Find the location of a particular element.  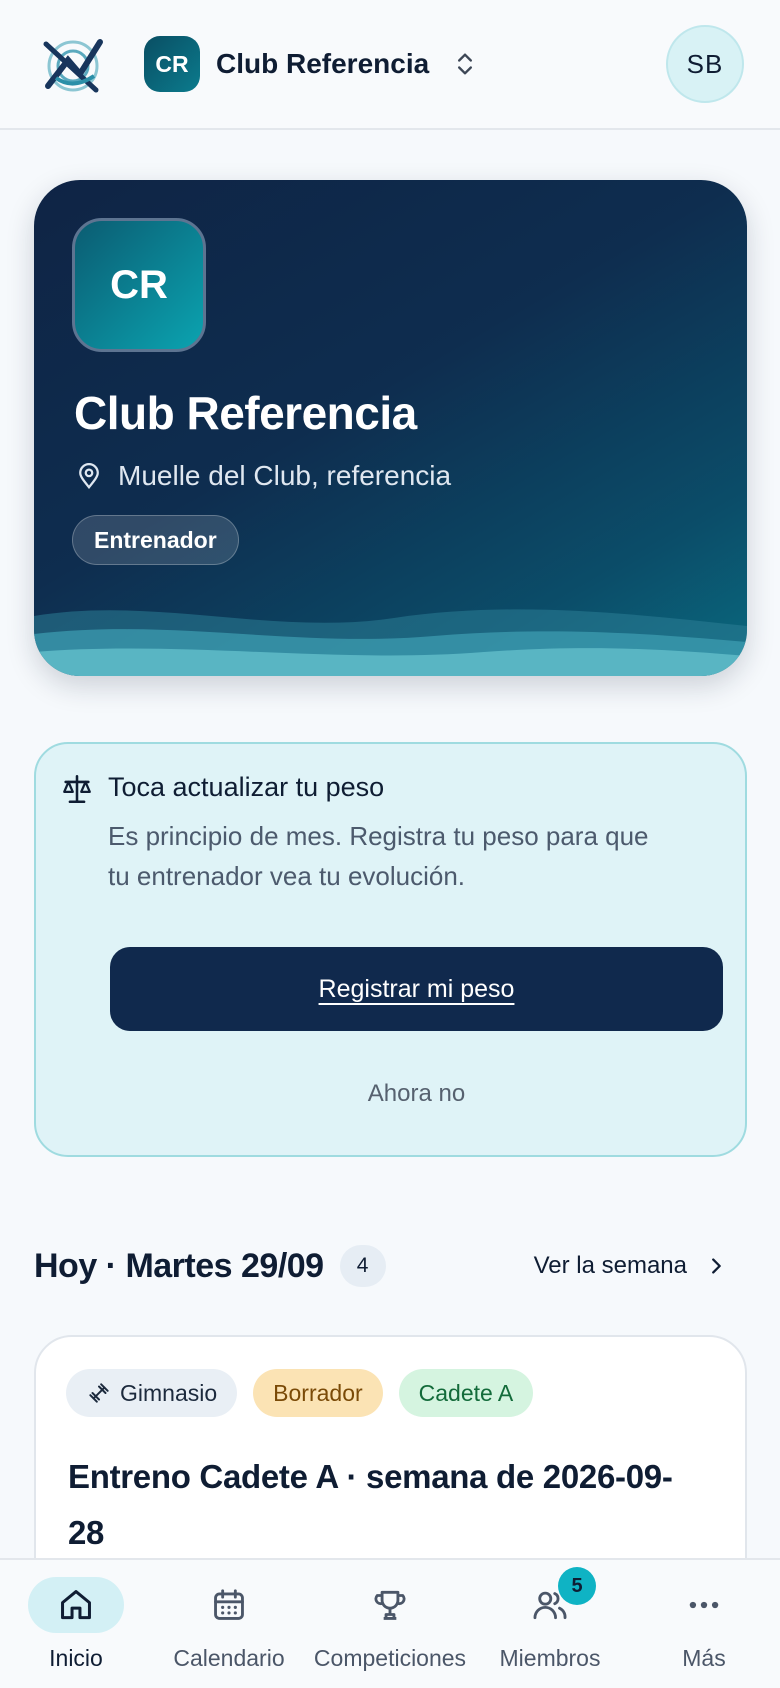

session-title: Entreno Cadete A · semana de 2026-09-28 is located at coordinates (370, 1504).